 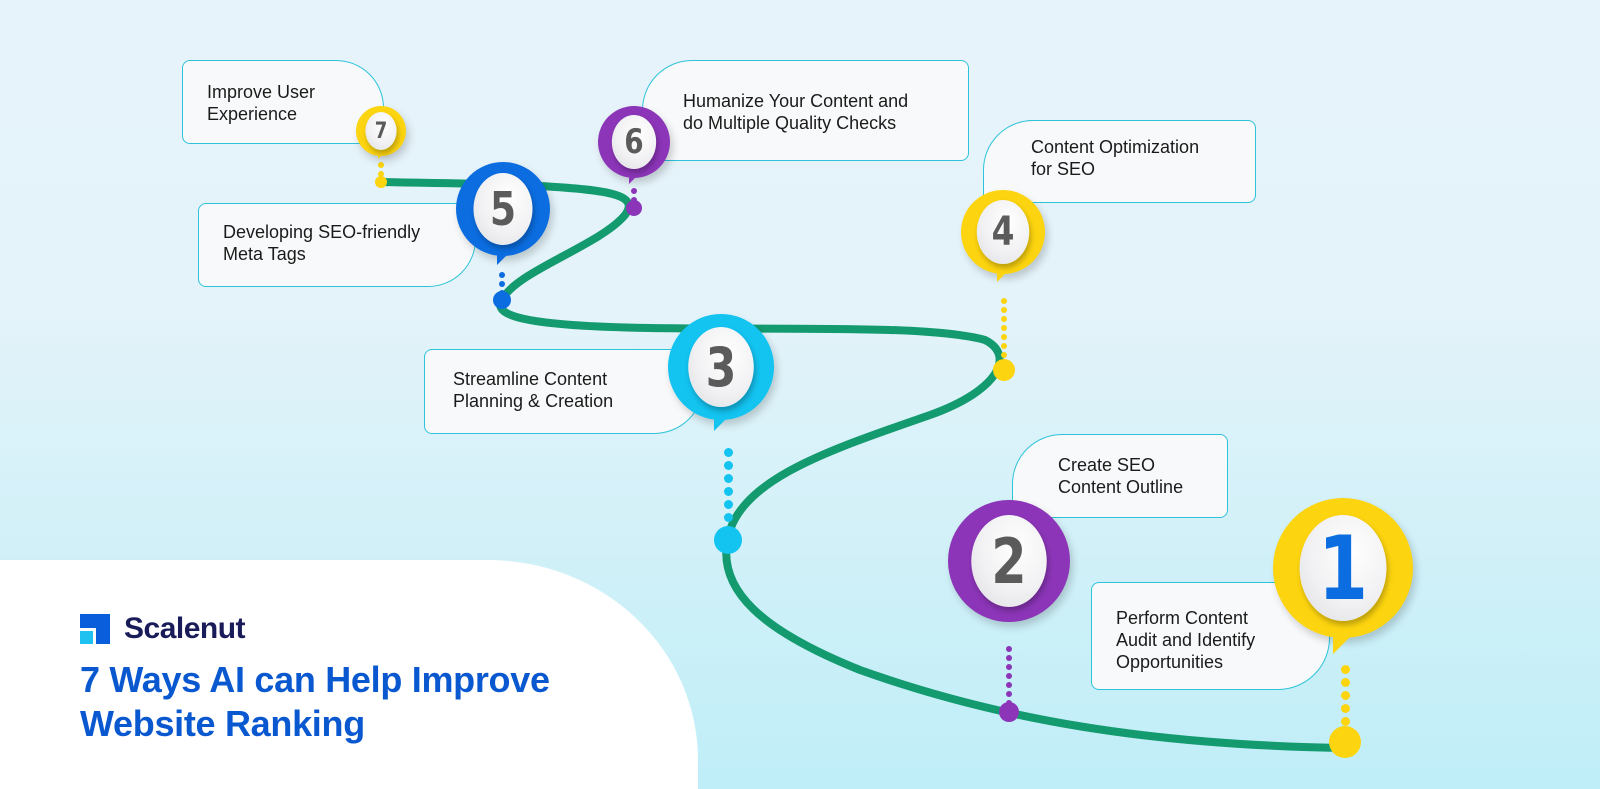 What do you see at coordinates (1182, 618) in the screenshot?
I see `step-1-label-line1: Perform Content` at bounding box center [1182, 618].